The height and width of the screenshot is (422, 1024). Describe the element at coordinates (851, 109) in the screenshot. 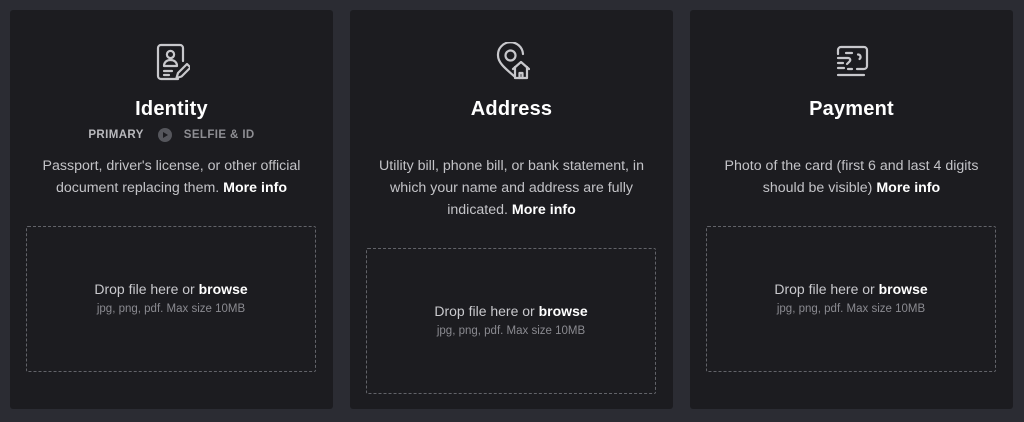

I see `card-title: Payment` at that location.